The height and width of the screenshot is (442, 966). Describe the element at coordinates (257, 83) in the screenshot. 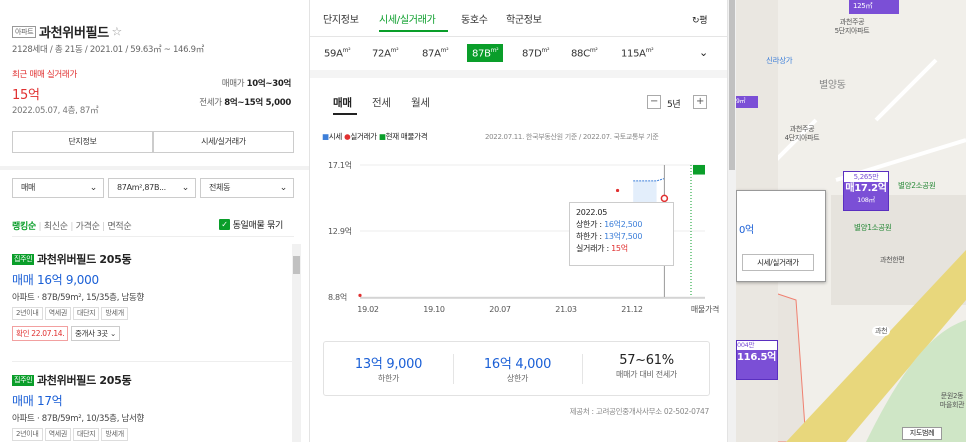

I see `sale-range: 매매가 10억~30억` at that location.